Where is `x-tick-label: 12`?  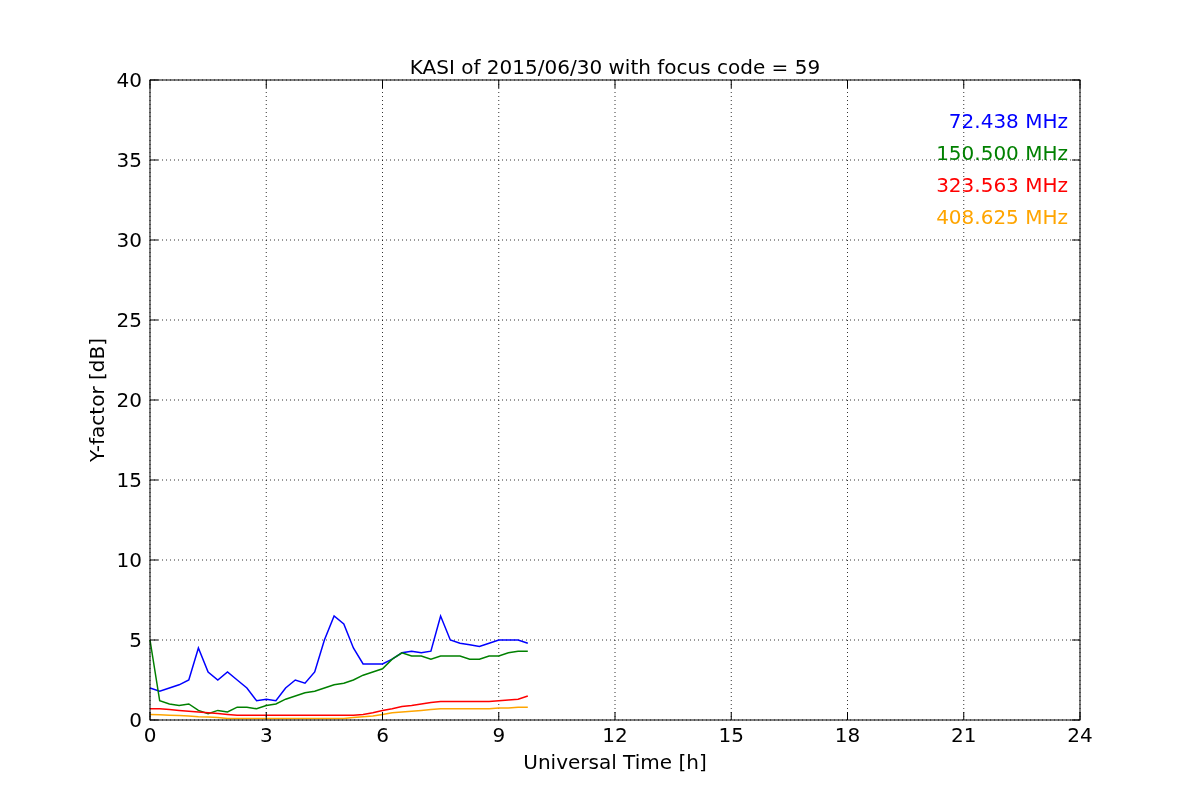 x-tick-label: 12 is located at coordinates (615, 735).